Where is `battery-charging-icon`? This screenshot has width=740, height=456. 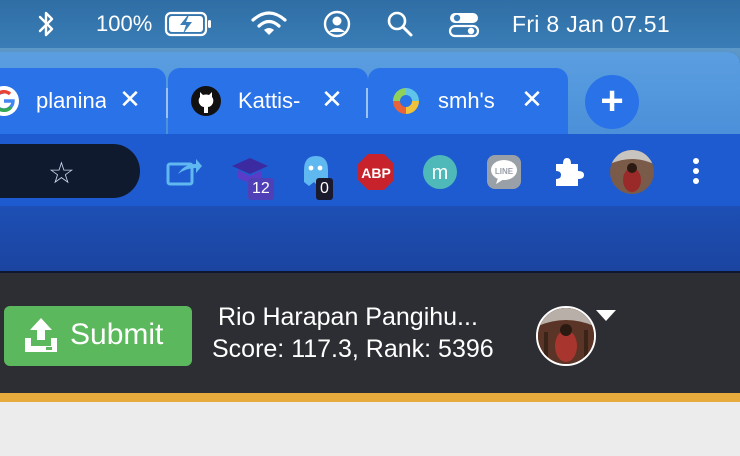 battery-charging-icon is located at coordinates (189, 24).